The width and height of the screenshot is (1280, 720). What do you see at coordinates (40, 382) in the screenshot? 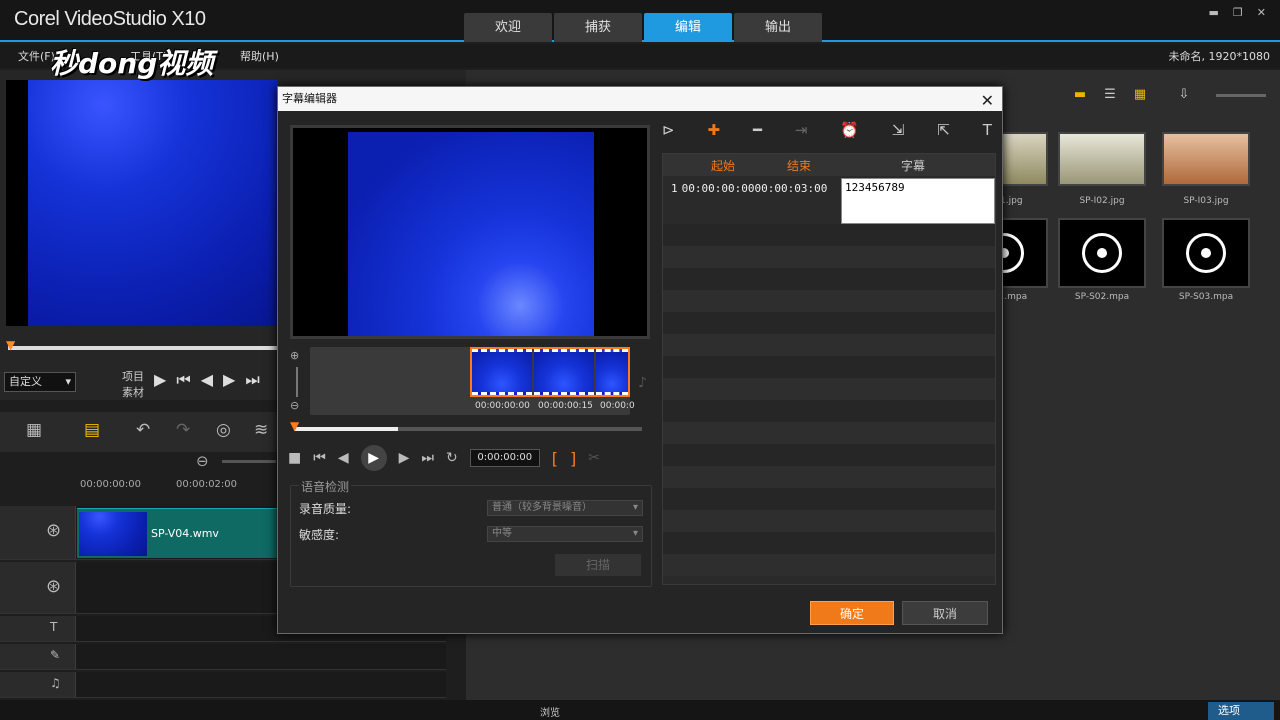
I see `preset-select: 自定义 ▾` at bounding box center [40, 382].